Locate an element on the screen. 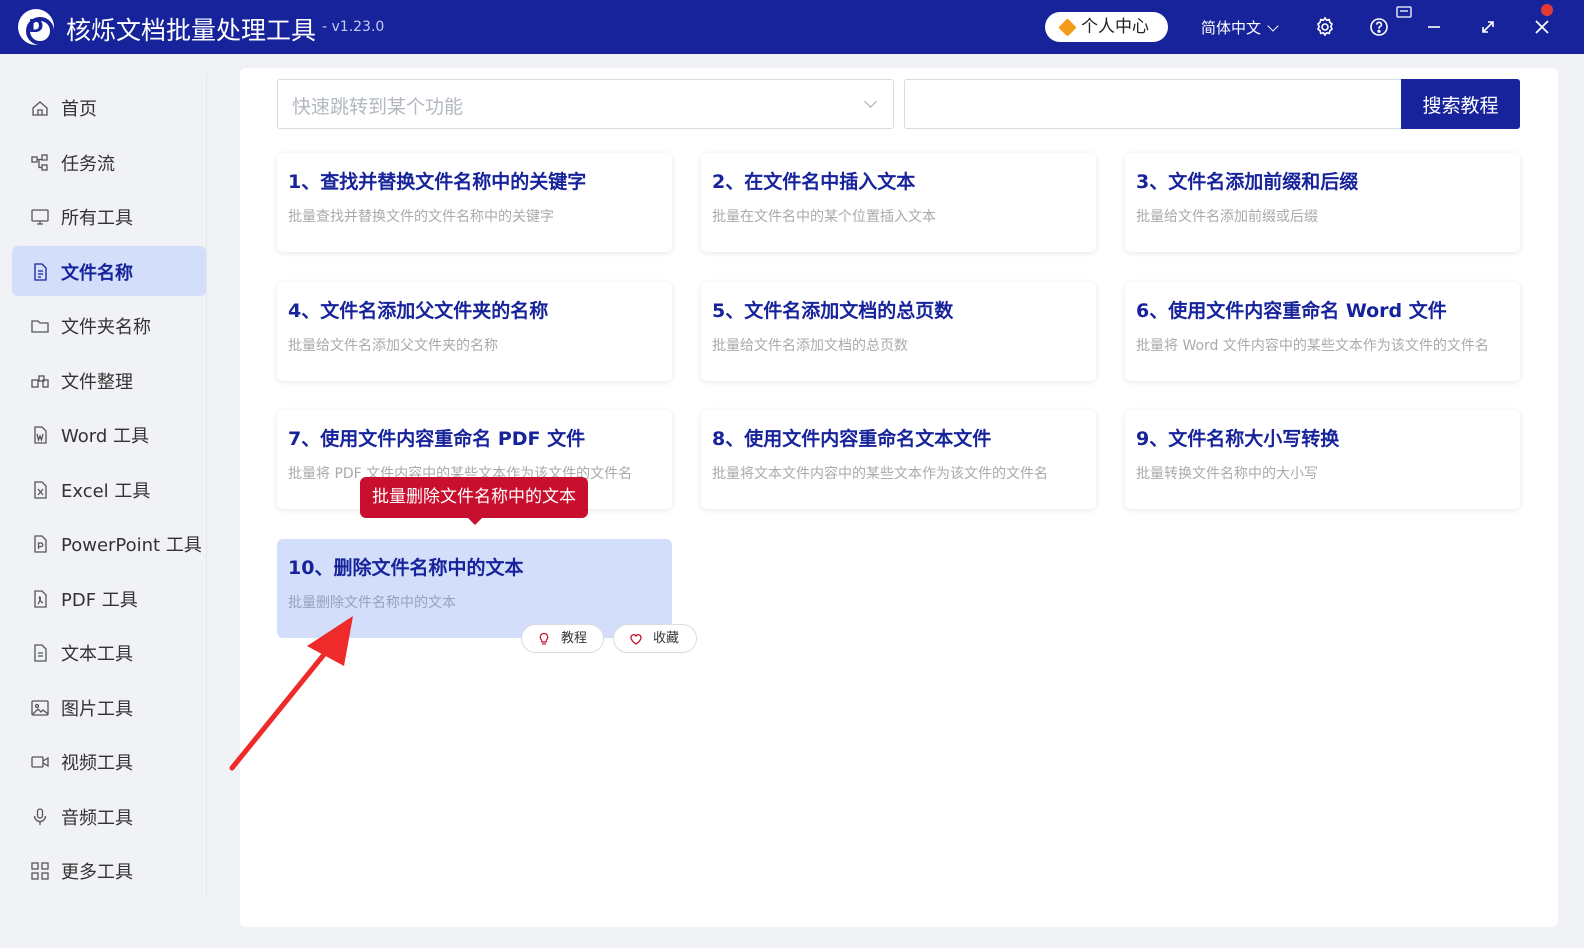 The height and width of the screenshot is (948, 1584). app-logo: D is located at coordinates (36, 27).